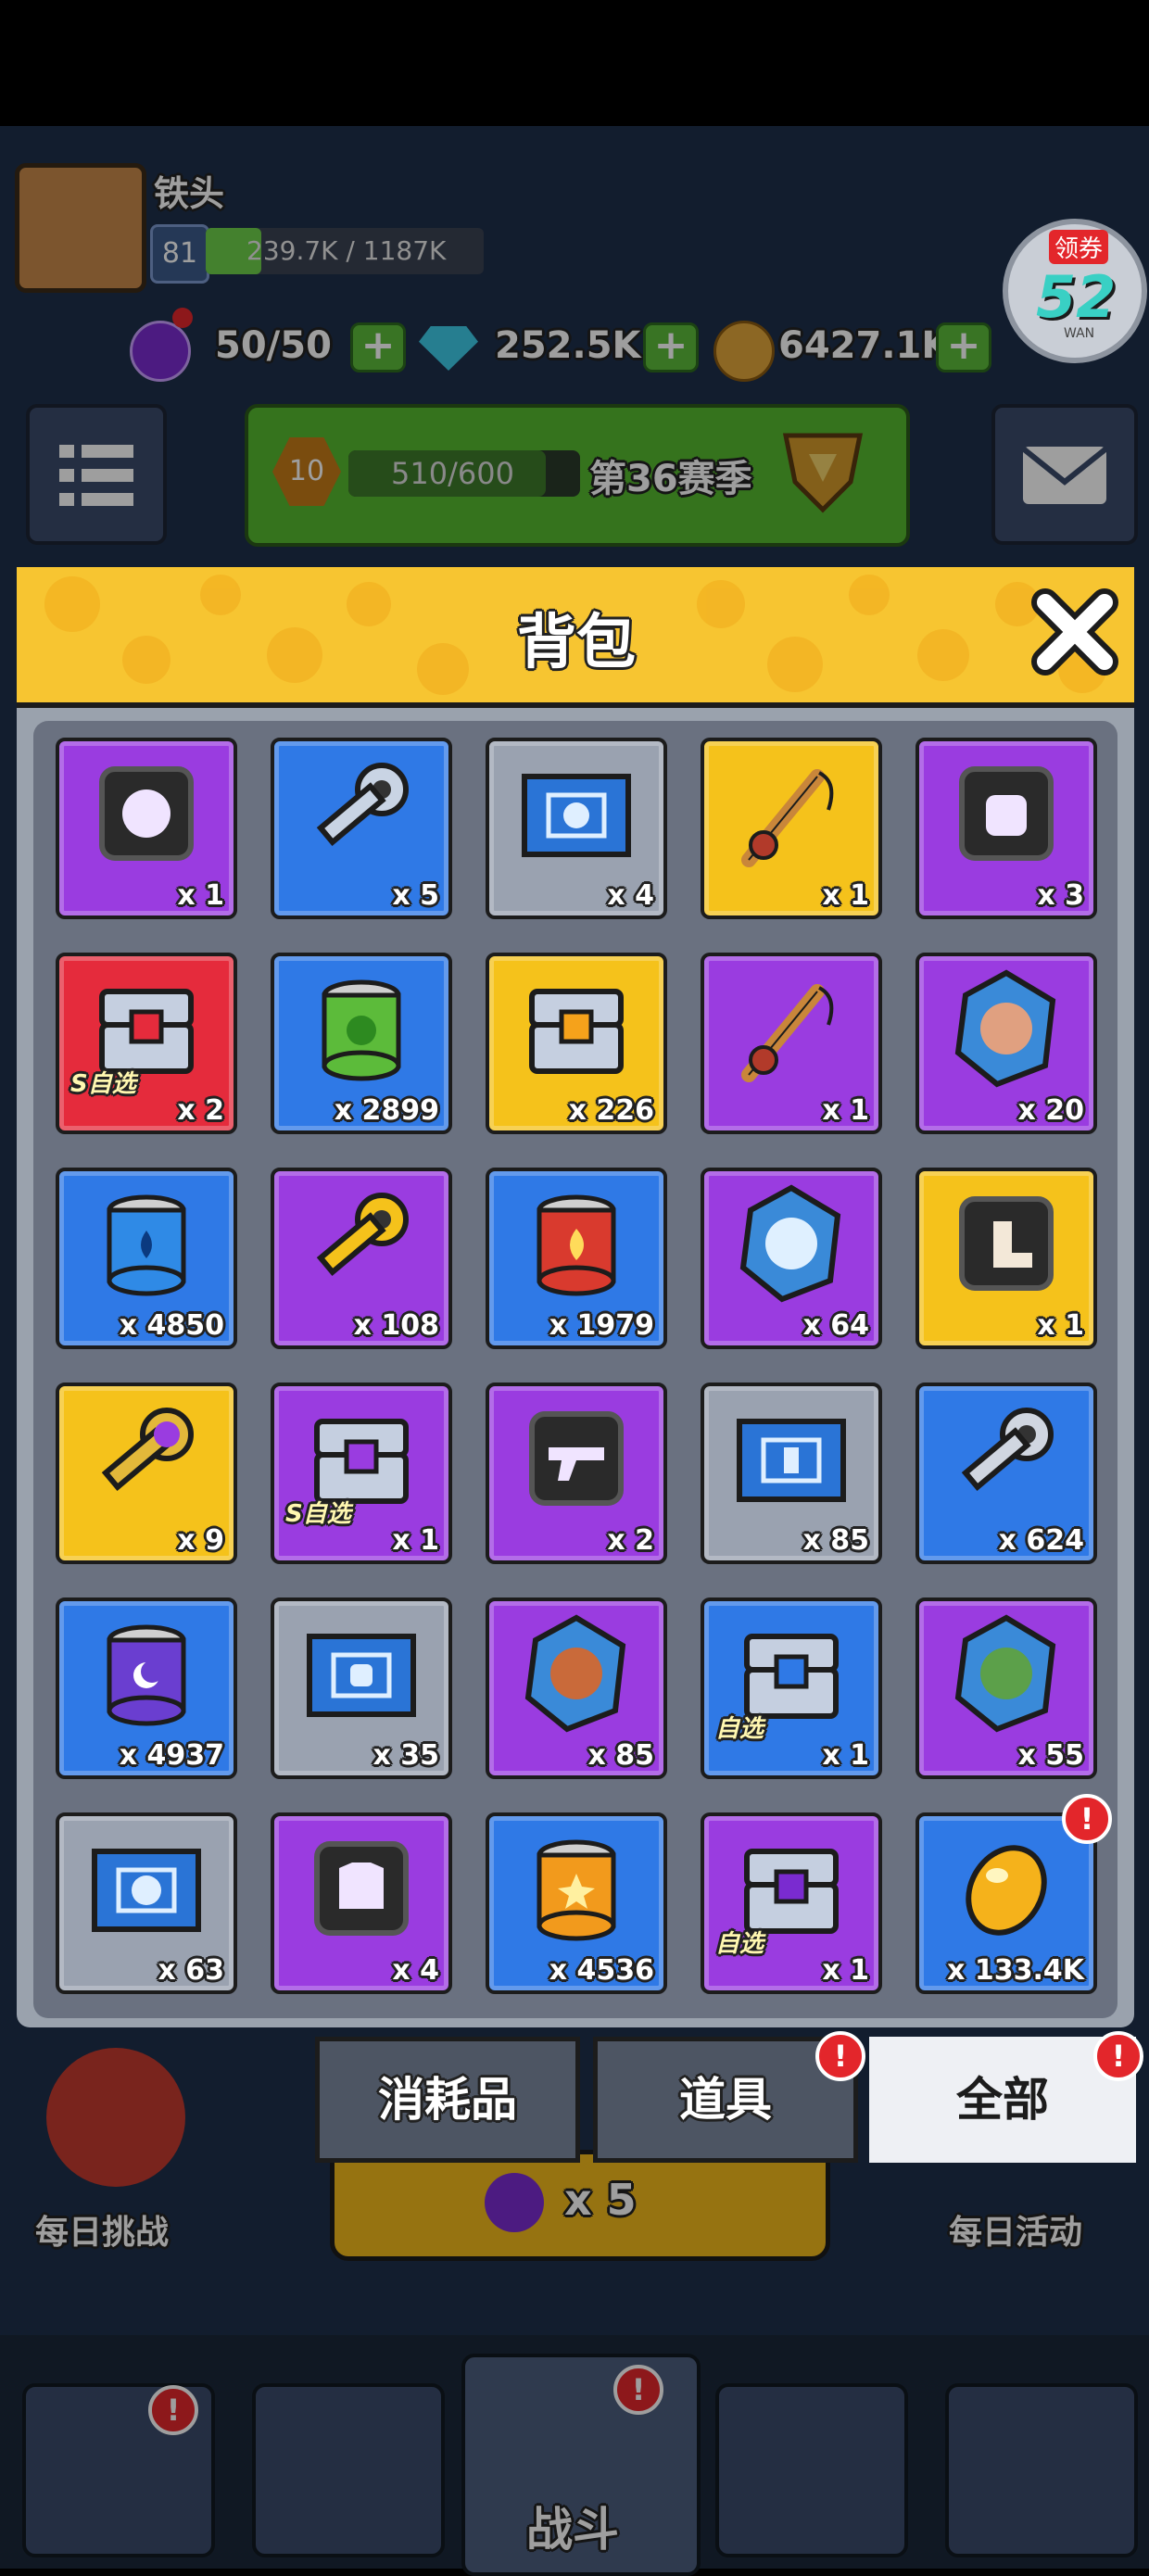 Image resolution: width=1149 pixels, height=2576 pixels. What do you see at coordinates (576, 1044) in the screenshot?
I see `item-slot-gold-chest: x 226` at bounding box center [576, 1044].